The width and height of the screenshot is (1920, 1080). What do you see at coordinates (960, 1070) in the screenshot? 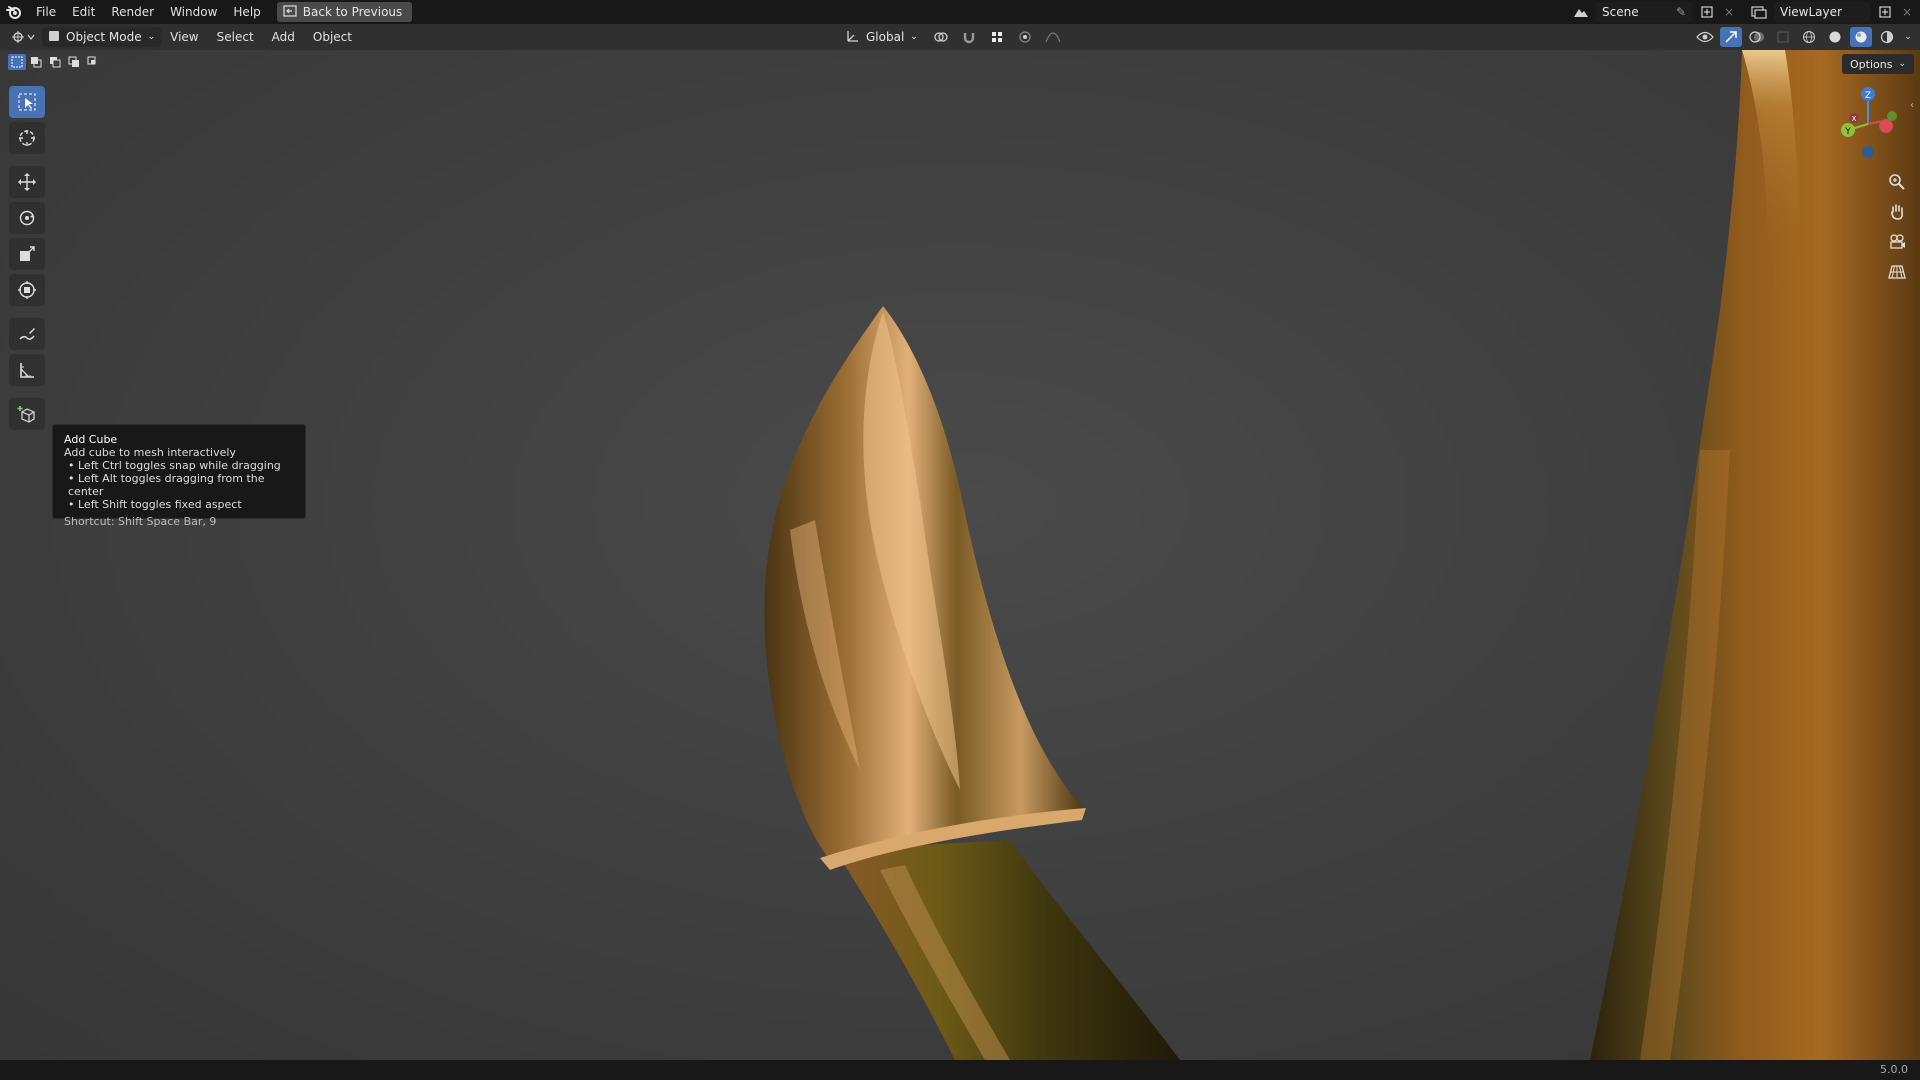
I see `status-bar: 5.0.0` at bounding box center [960, 1070].